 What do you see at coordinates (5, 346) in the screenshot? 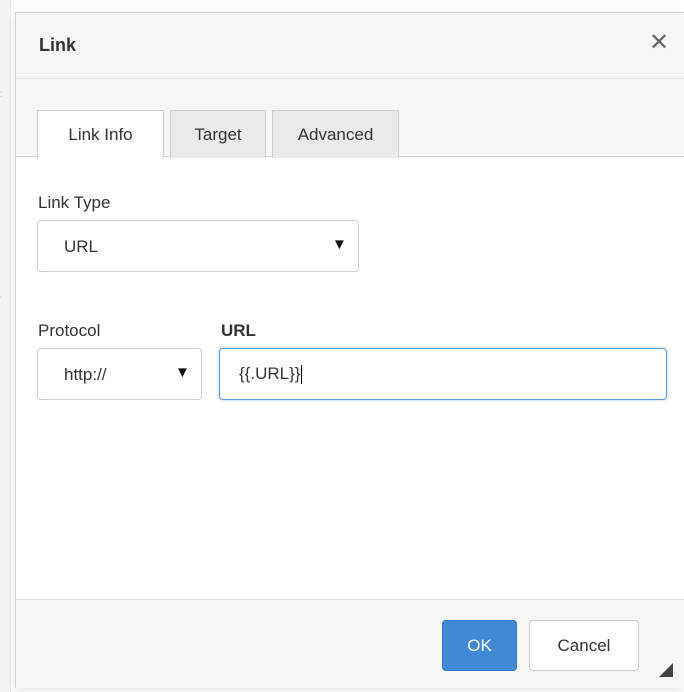
I see `background-page-edge` at bounding box center [5, 346].